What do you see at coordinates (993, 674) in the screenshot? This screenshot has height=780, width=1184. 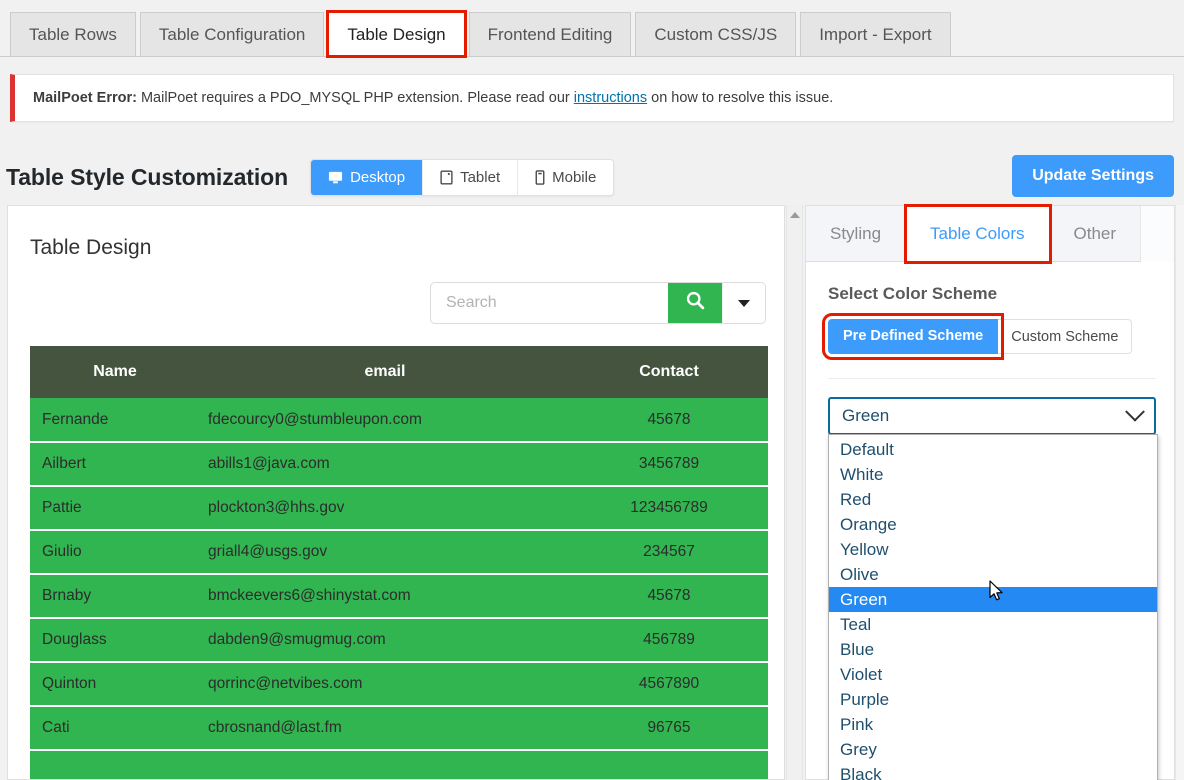 I see `dropdown-option-violet: Violet` at bounding box center [993, 674].